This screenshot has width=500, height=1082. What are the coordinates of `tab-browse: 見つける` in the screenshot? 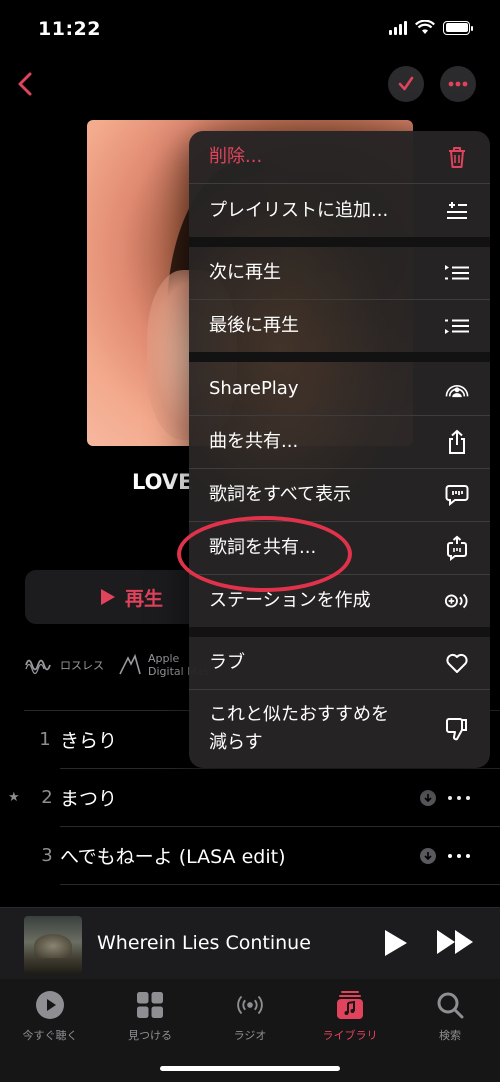 It's located at (150, 1016).